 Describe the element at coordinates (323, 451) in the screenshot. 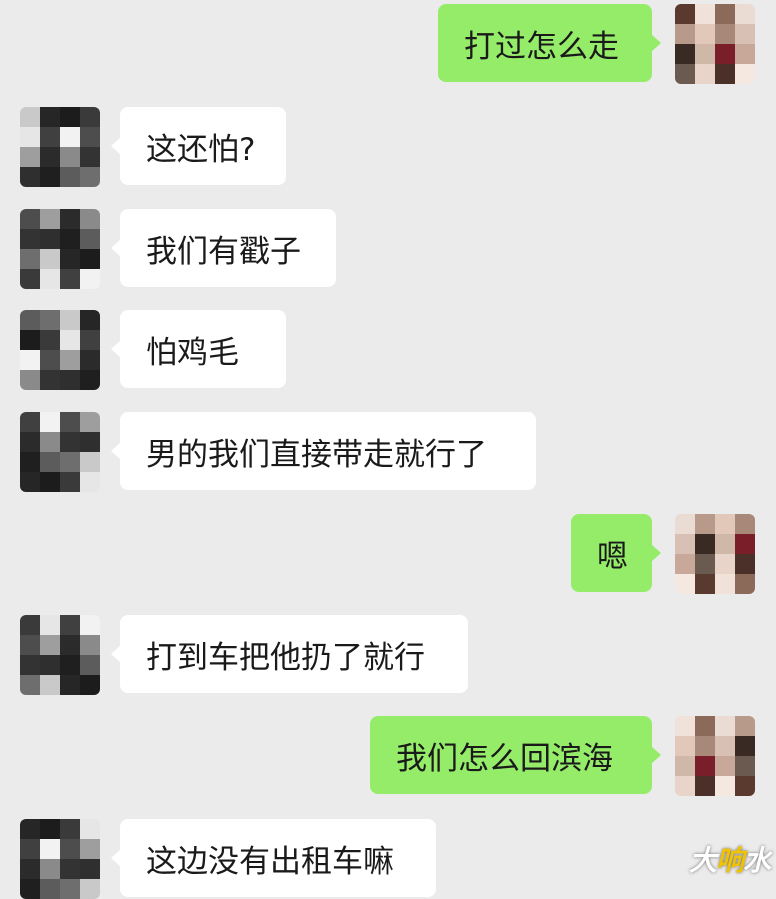

I see `message-bubble-incoming: 男的我们直接带走就行了` at that location.